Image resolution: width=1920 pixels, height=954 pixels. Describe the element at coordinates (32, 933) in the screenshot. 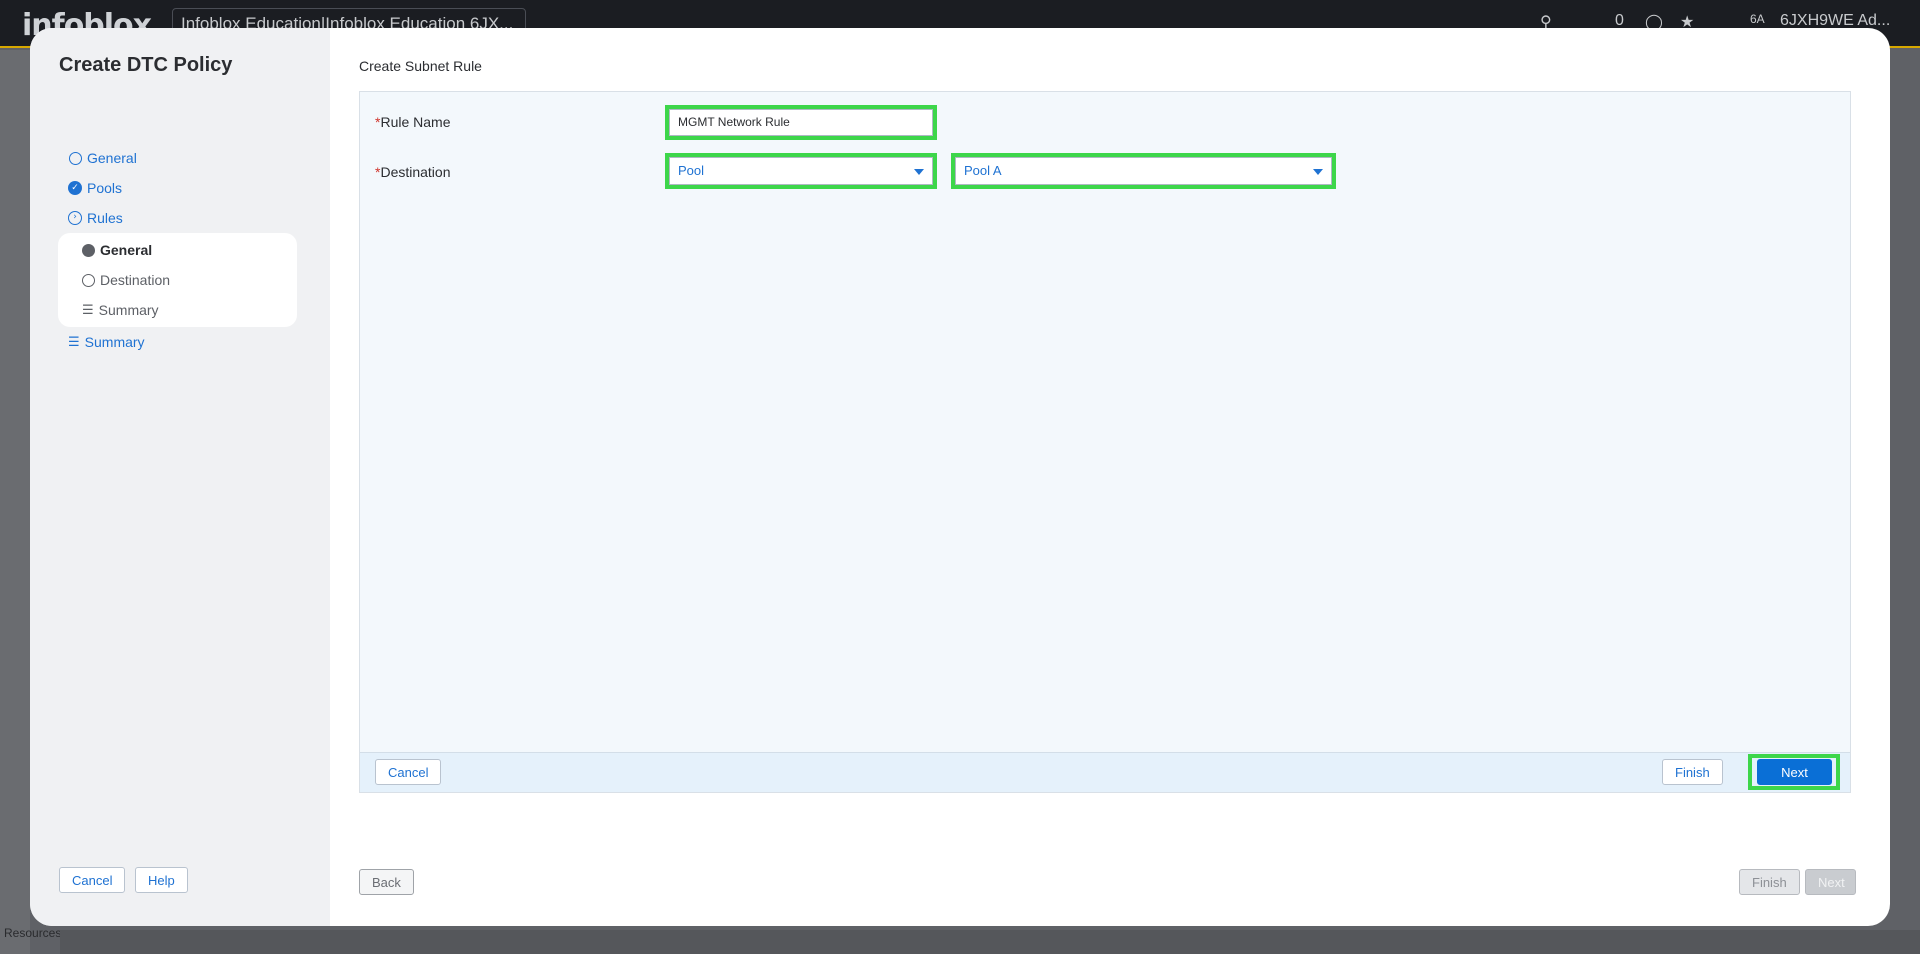

I see `rail-resources-label: Resources` at that location.